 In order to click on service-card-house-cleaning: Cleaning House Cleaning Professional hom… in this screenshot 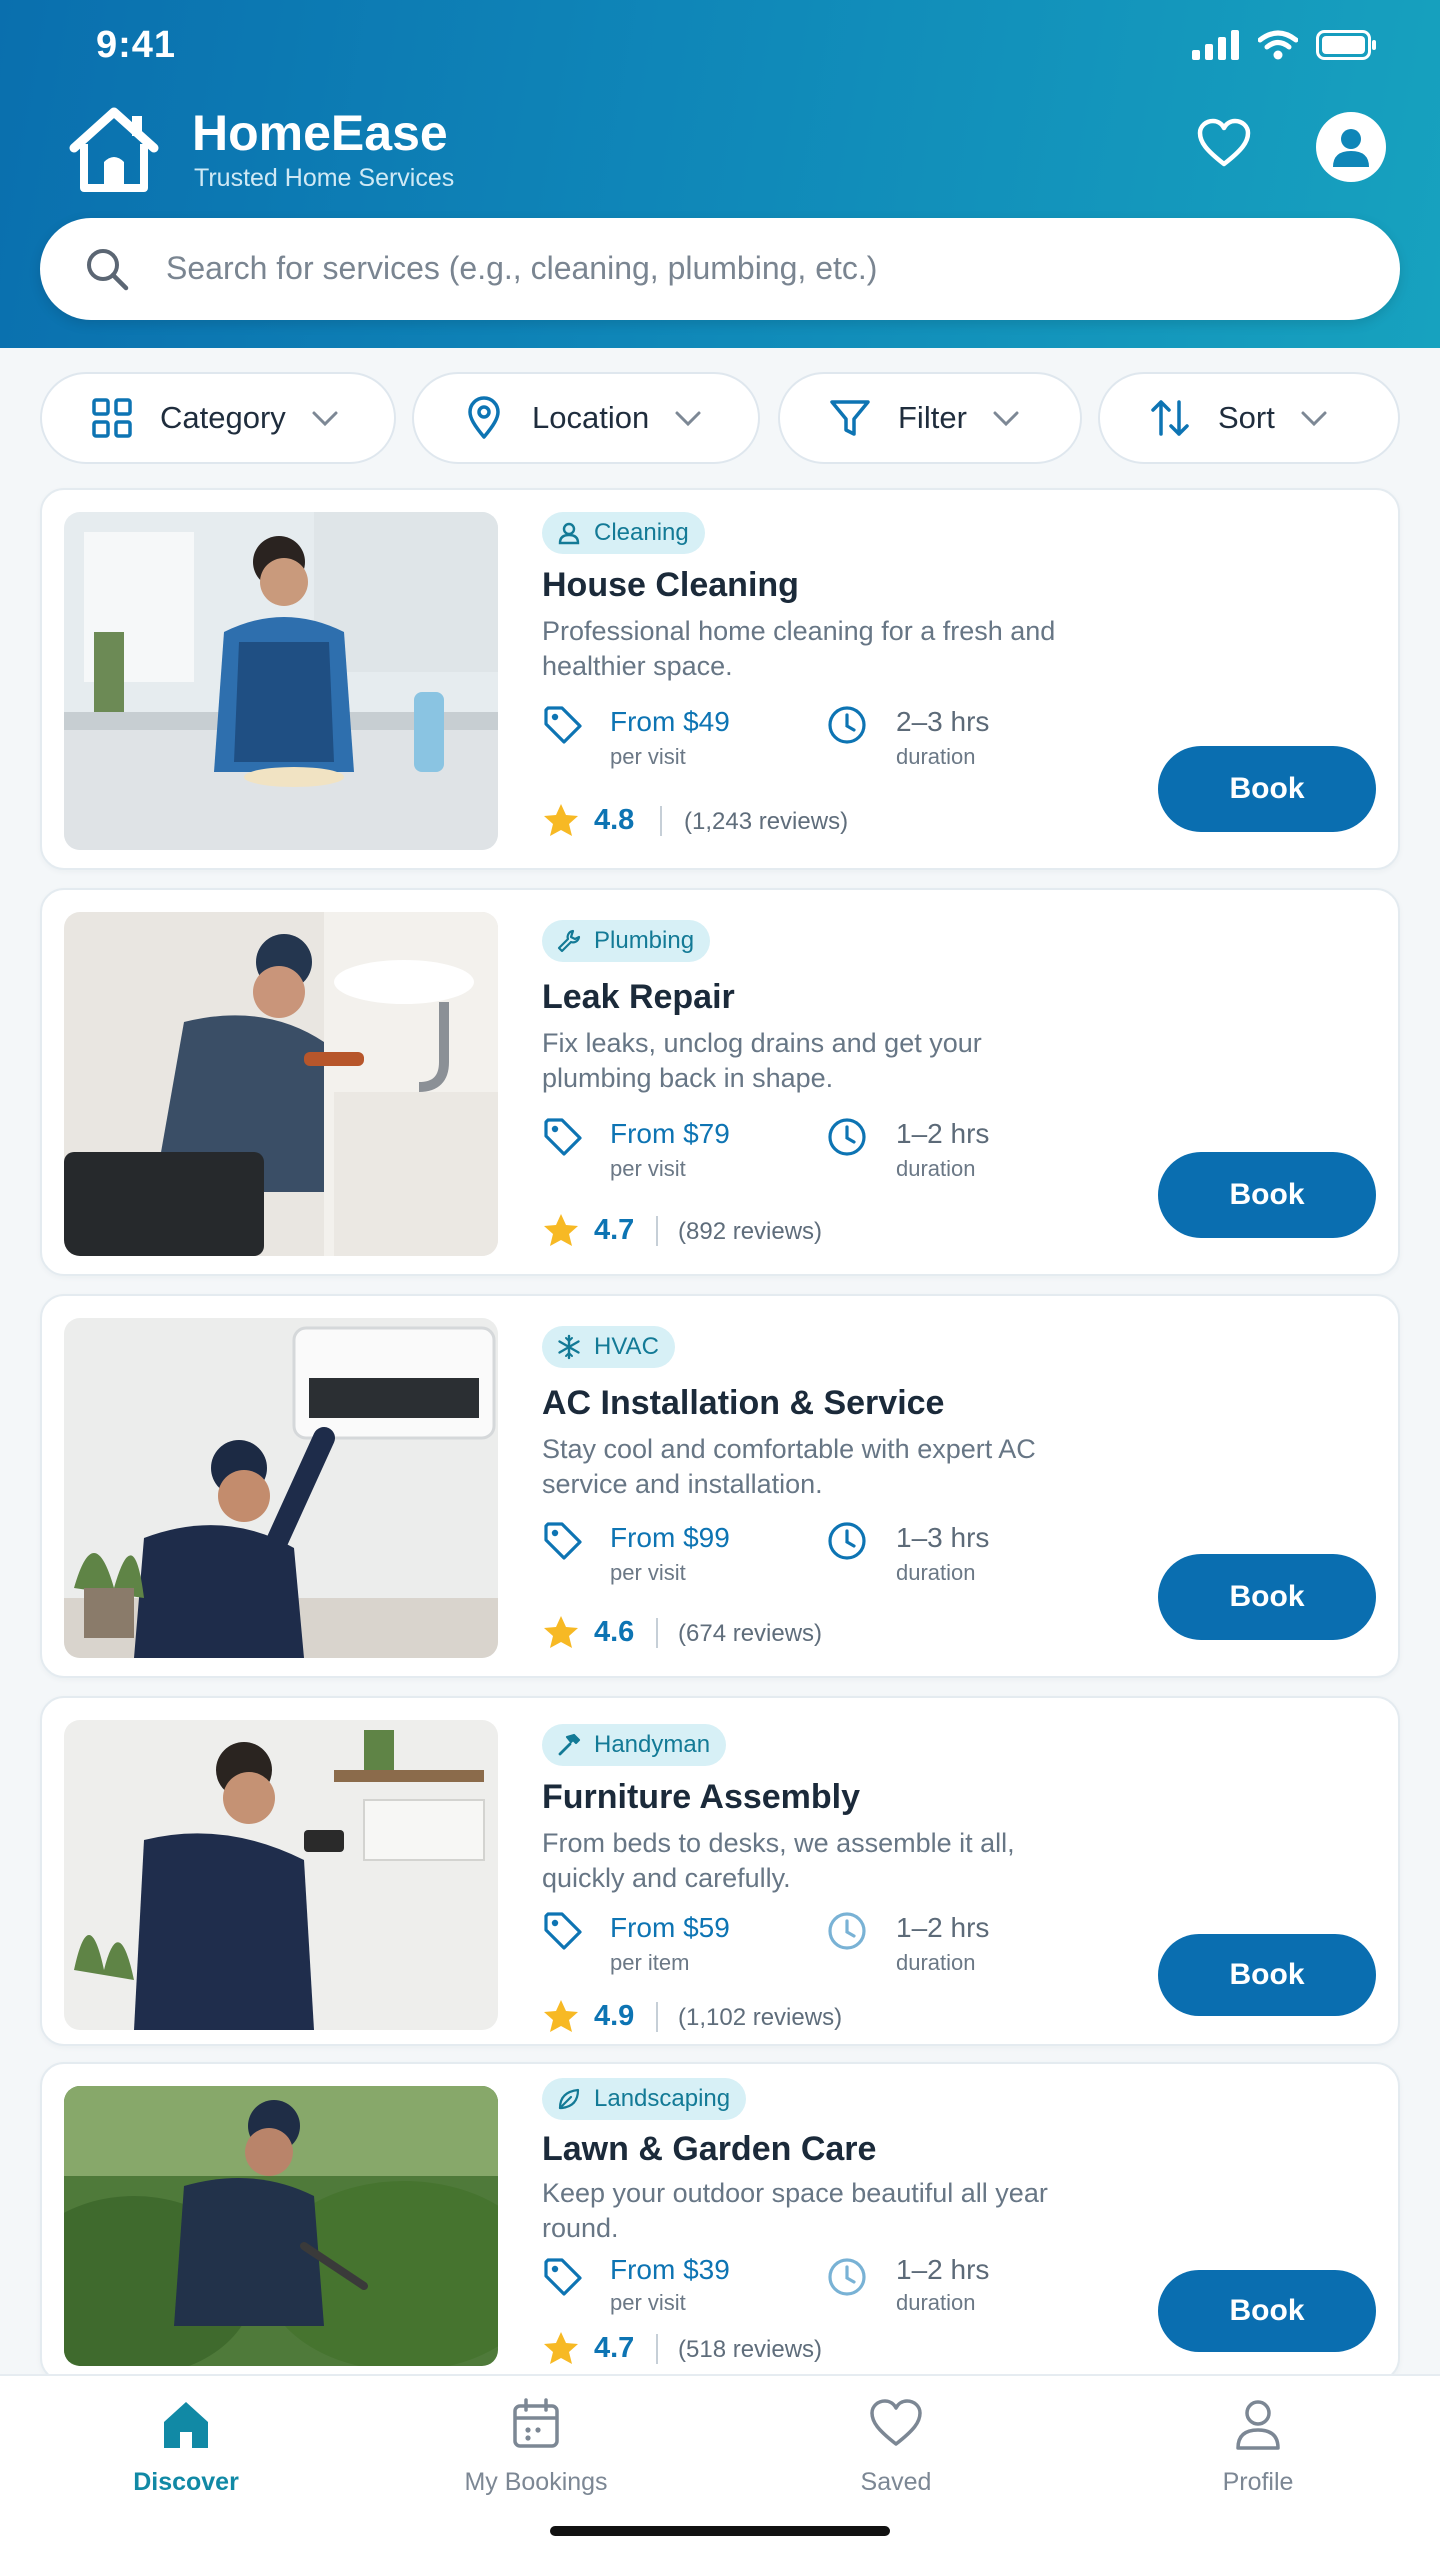, I will do `click(720, 679)`.